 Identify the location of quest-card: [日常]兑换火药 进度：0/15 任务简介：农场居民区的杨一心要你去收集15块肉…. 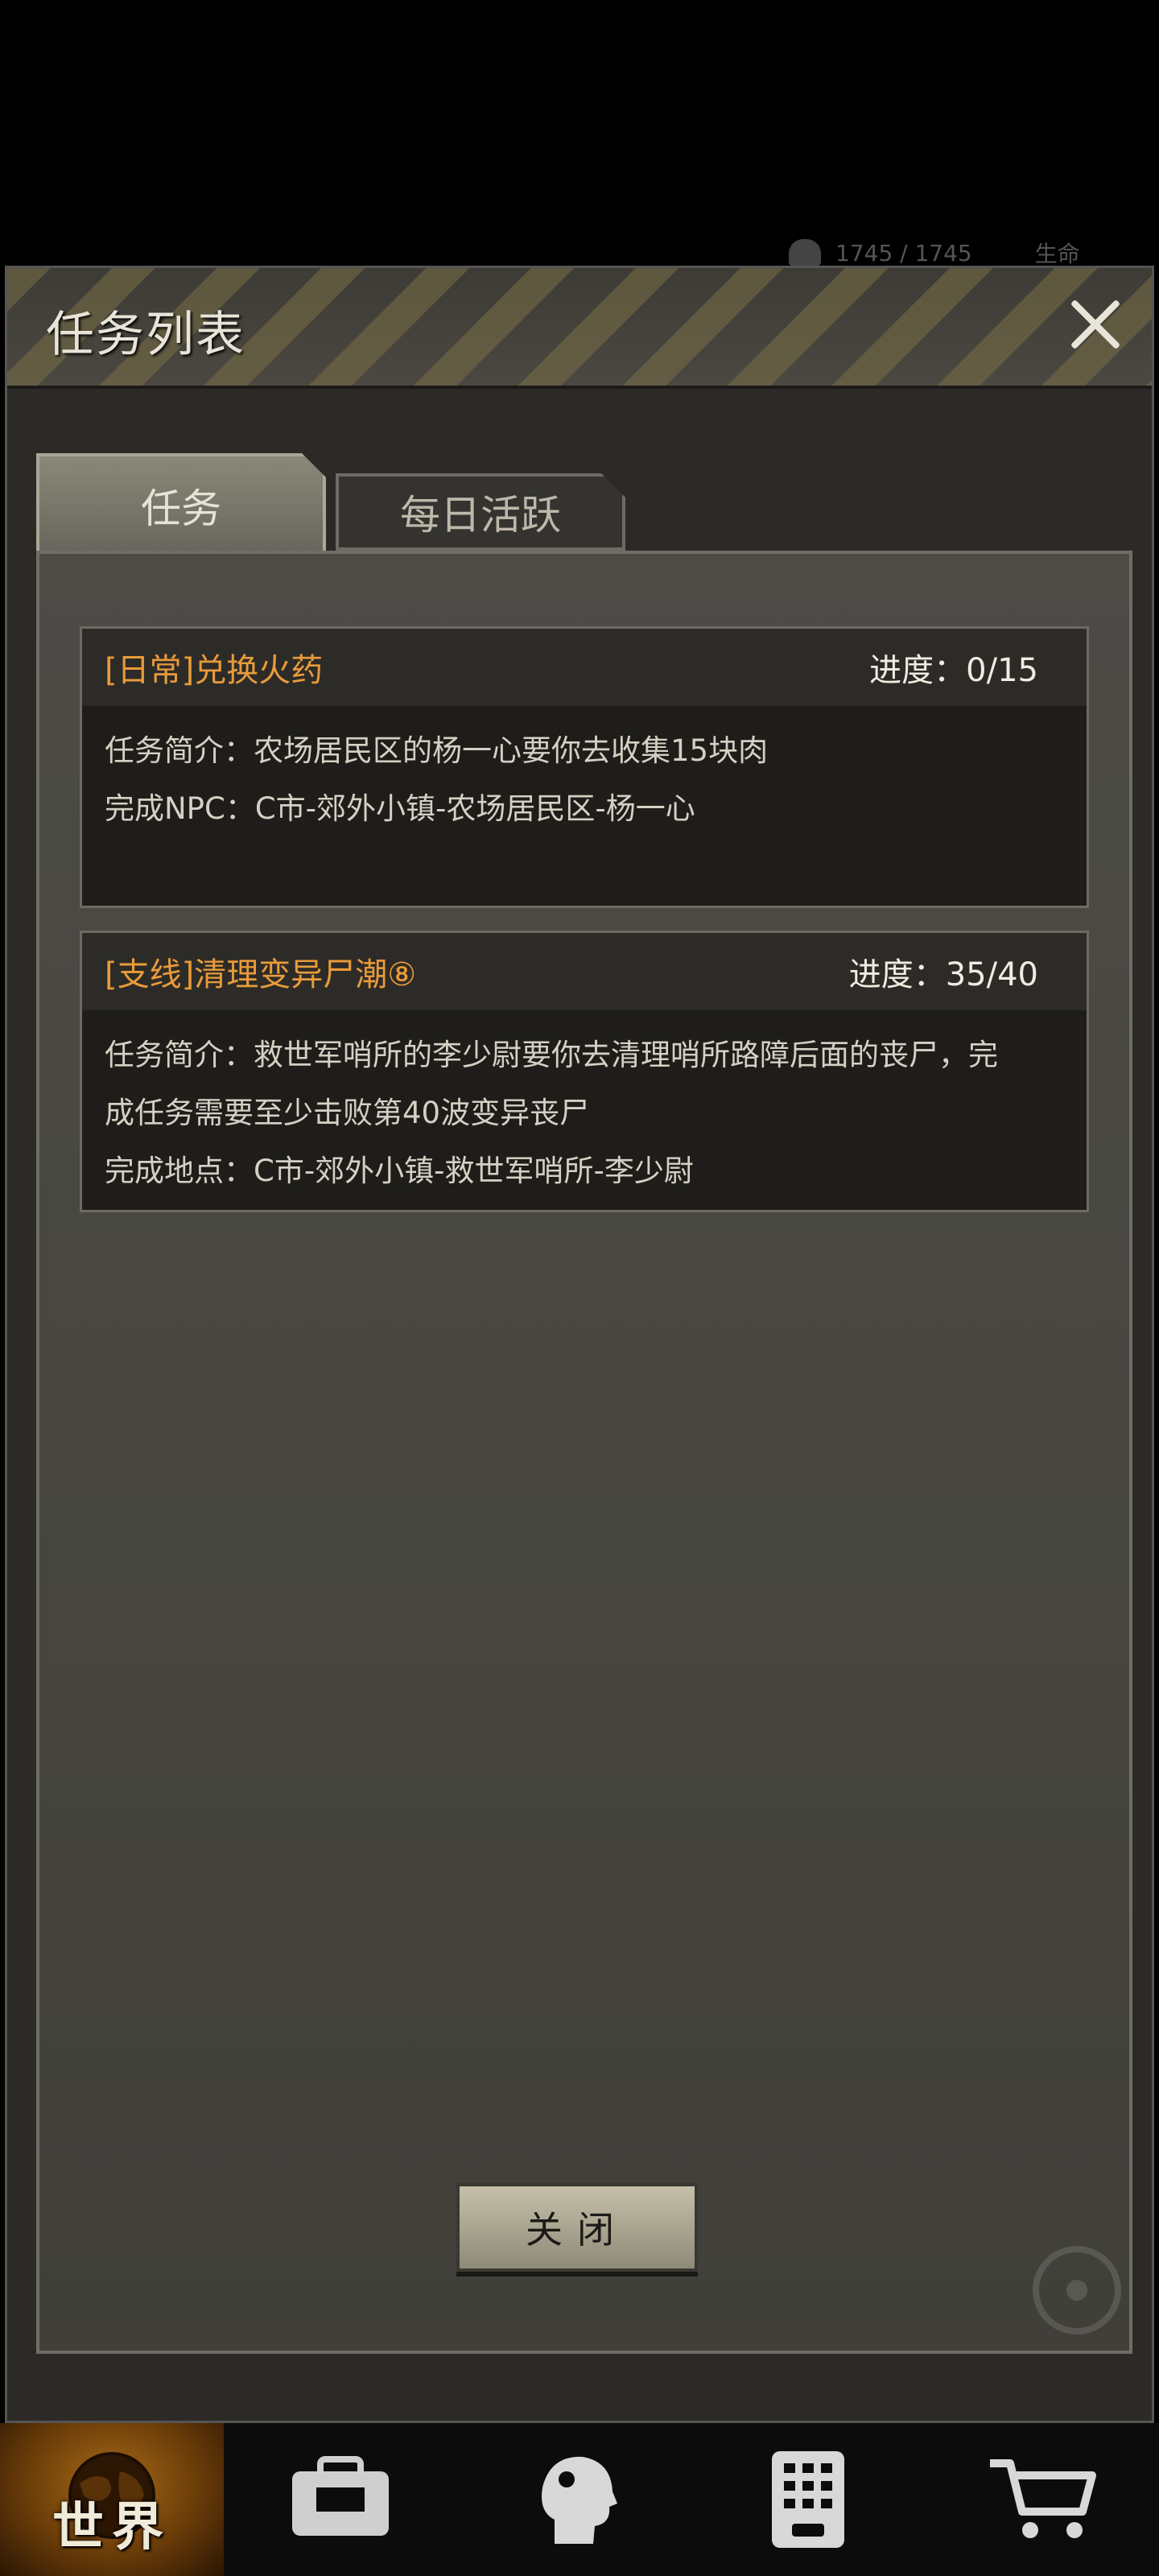
(584, 767).